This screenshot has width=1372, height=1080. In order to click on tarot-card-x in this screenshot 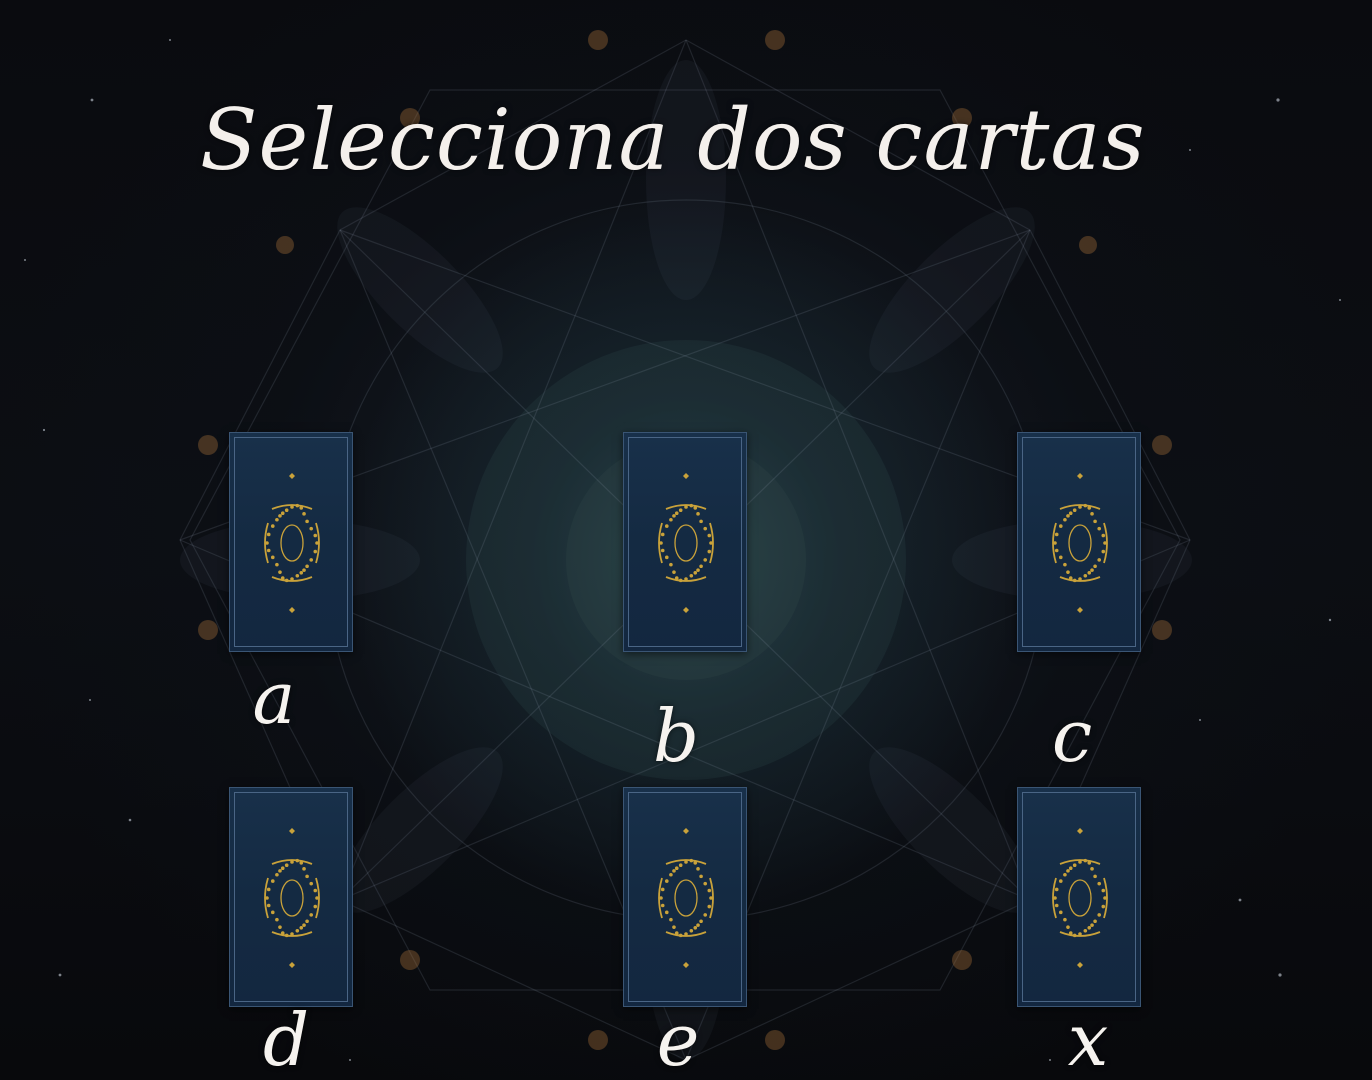, I will do `click(1079, 897)`.